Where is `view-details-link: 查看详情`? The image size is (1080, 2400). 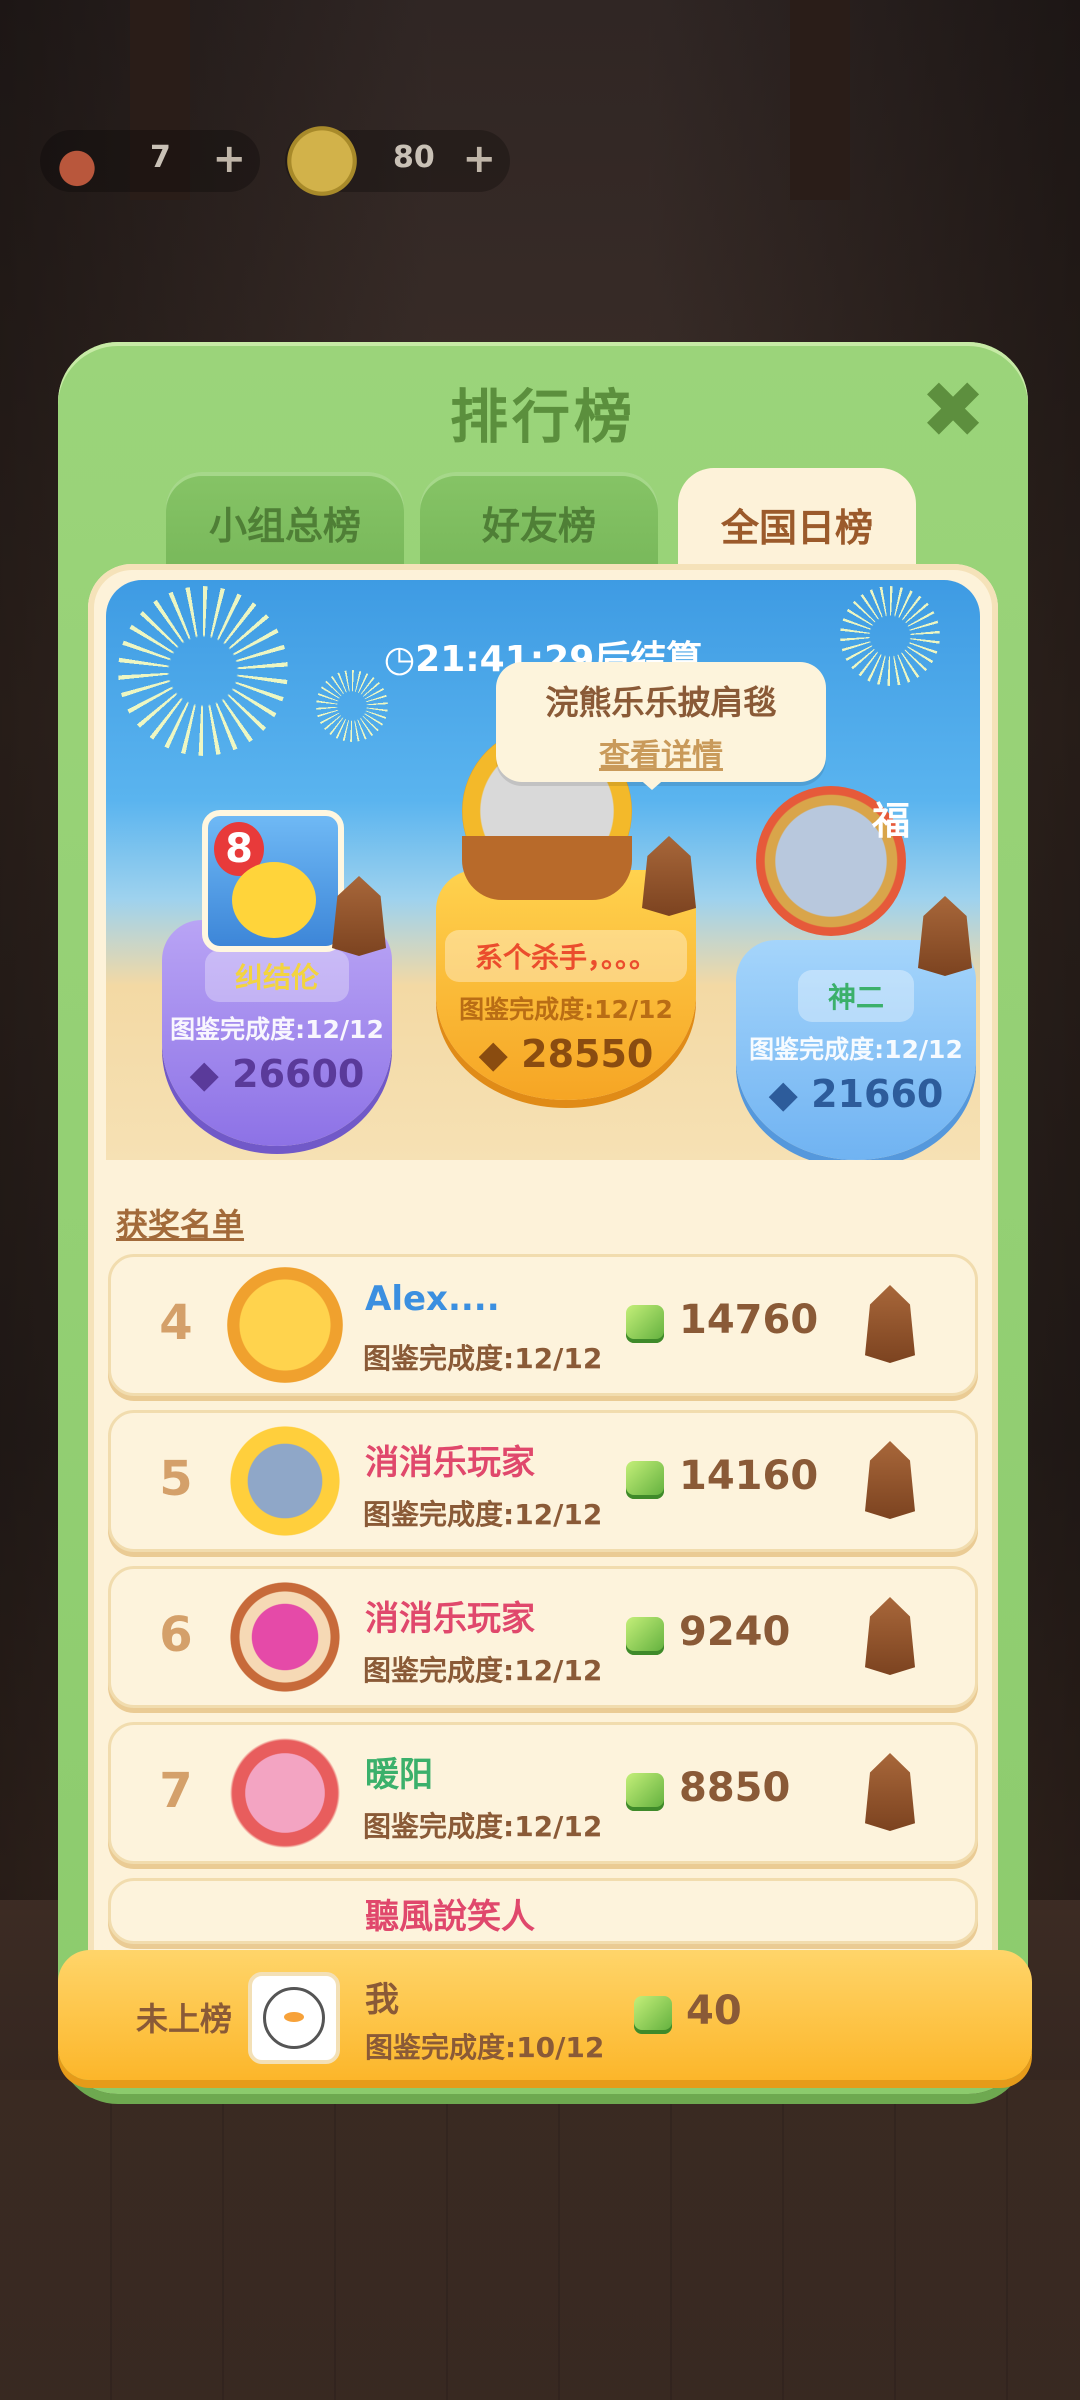 view-details-link: 查看详情 is located at coordinates (661, 752).